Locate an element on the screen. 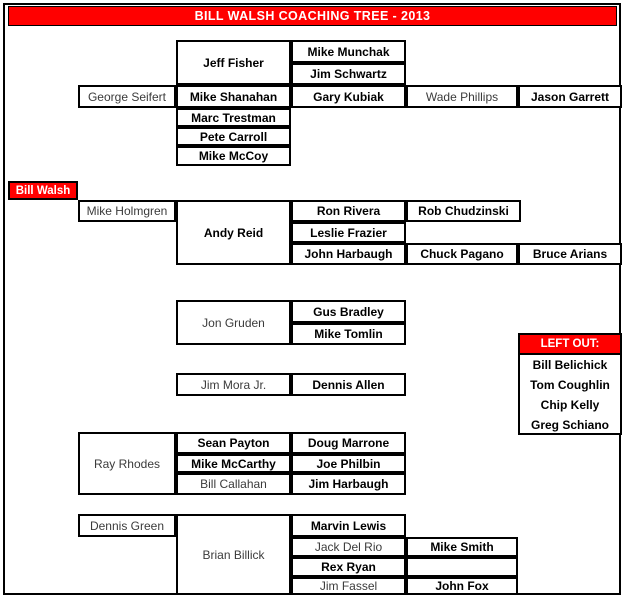 The width and height of the screenshot is (624, 596). coach-cell-mike-smith: Mike Smith is located at coordinates (462, 547).